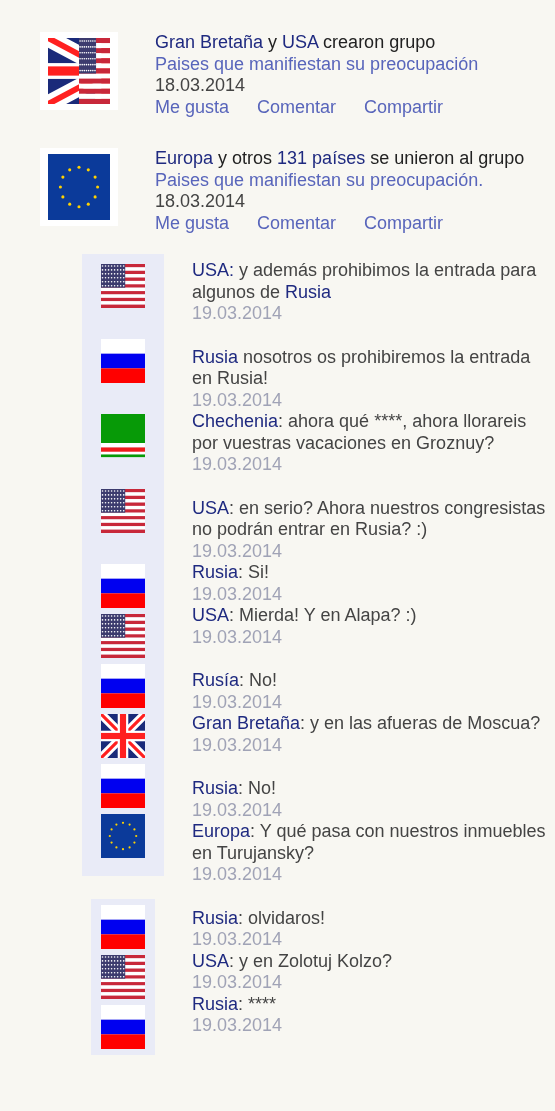  I want to click on group-link: Paises que manifiestan su preocupación., so click(340, 180).